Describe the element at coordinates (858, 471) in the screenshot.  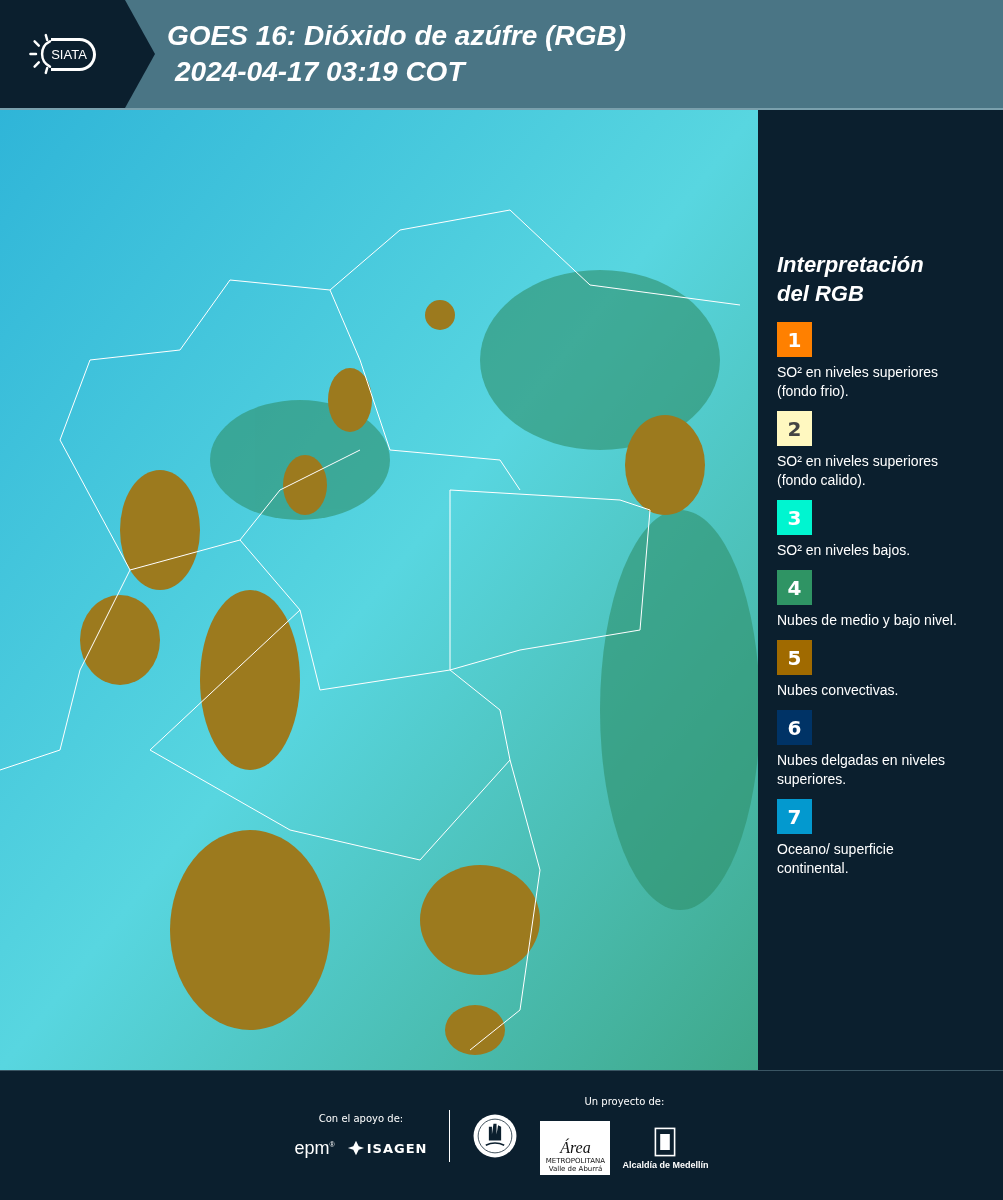
I see `legend-label: SO² en niveles superiores (fondo calido).` at that location.